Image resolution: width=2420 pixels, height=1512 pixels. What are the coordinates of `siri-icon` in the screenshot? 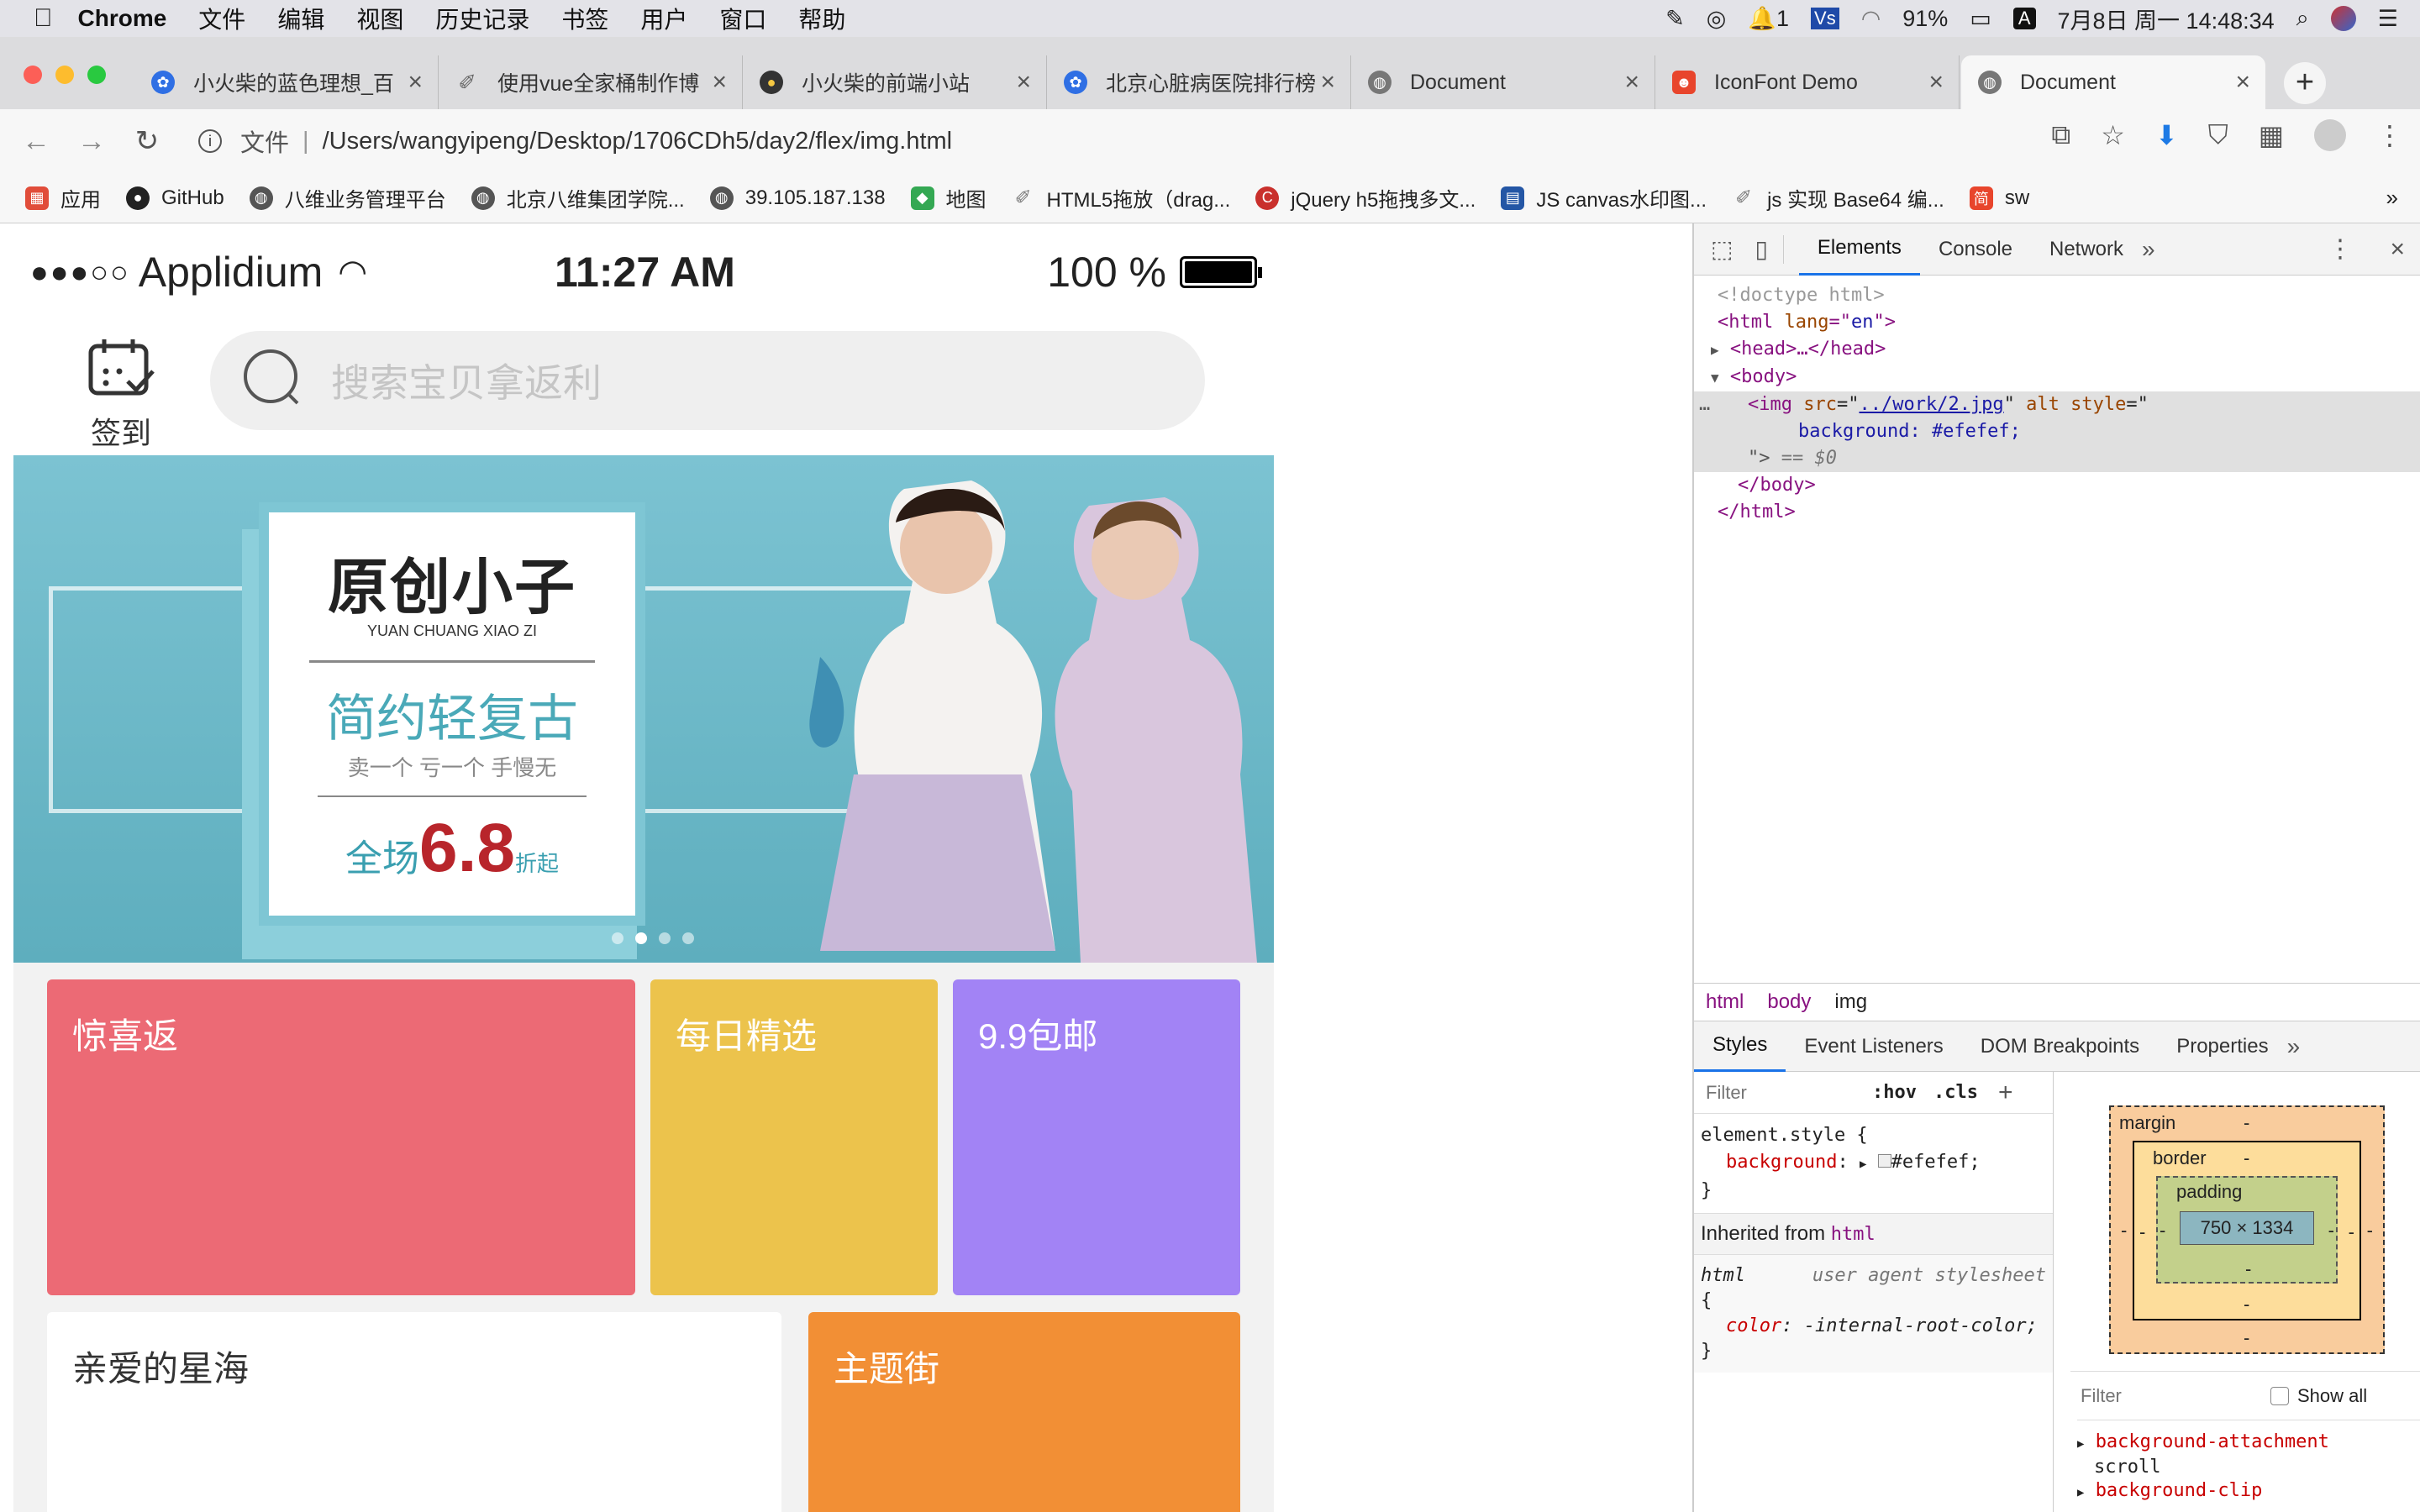 It's located at (2343, 18).